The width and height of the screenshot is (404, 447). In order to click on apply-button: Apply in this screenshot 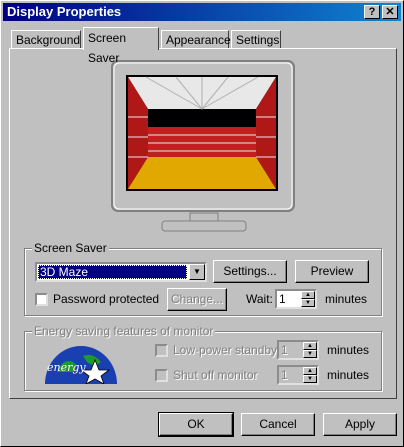, I will do `click(360, 424)`.